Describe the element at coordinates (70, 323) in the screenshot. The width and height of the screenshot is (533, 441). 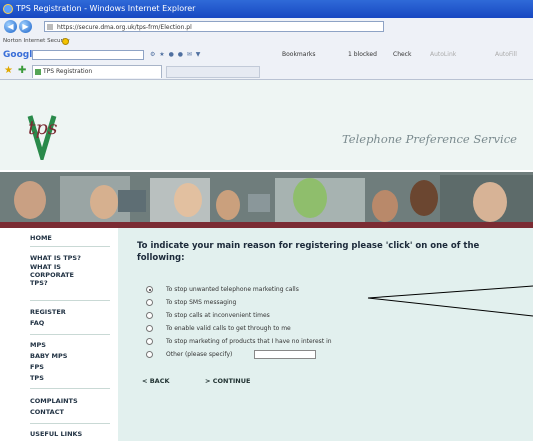
I see `sidebar-item-faq: FAQ` at that location.